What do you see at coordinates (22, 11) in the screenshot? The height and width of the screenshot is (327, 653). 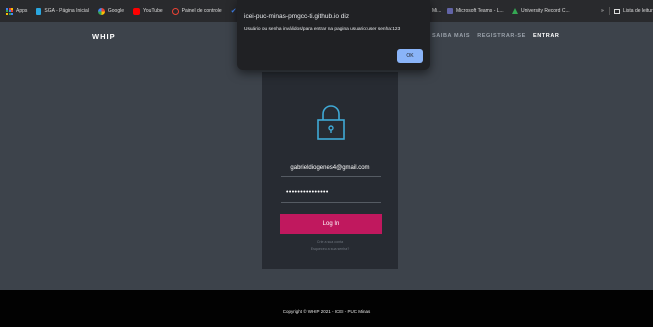 I see `bookmark-label: Apps` at bounding box center [22, 11].